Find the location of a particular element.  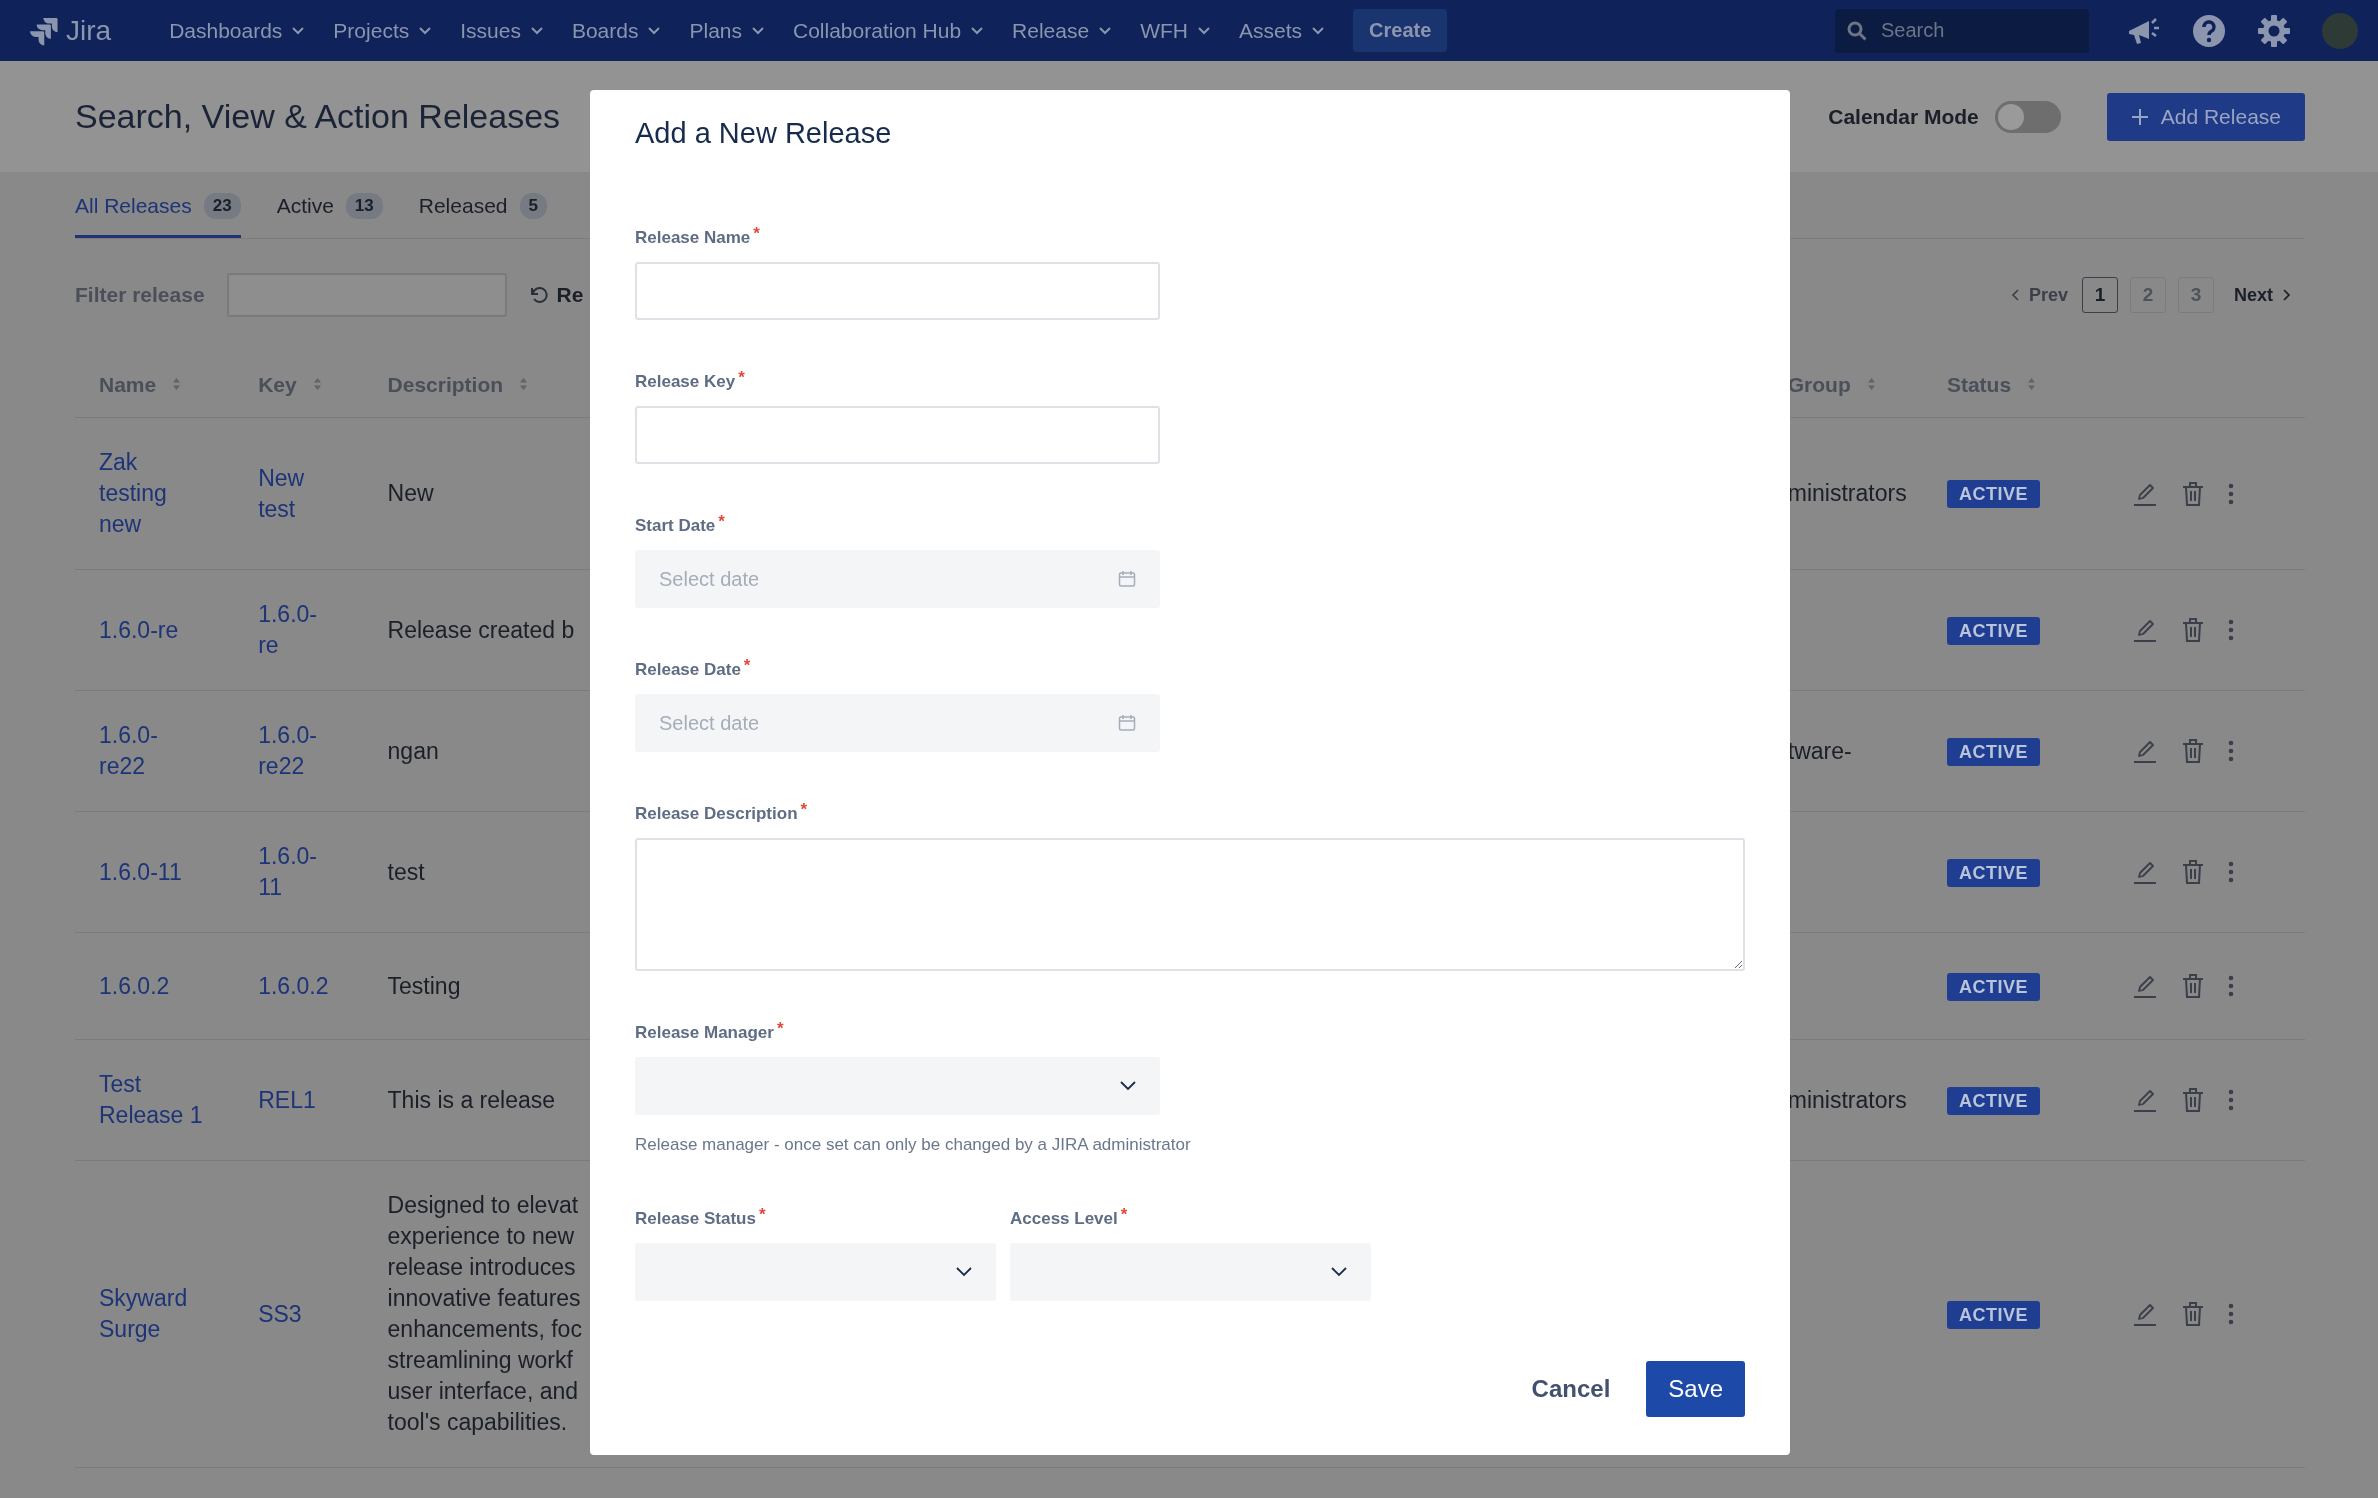

nav-menu: WFH is located at coordinates (1175, 30).